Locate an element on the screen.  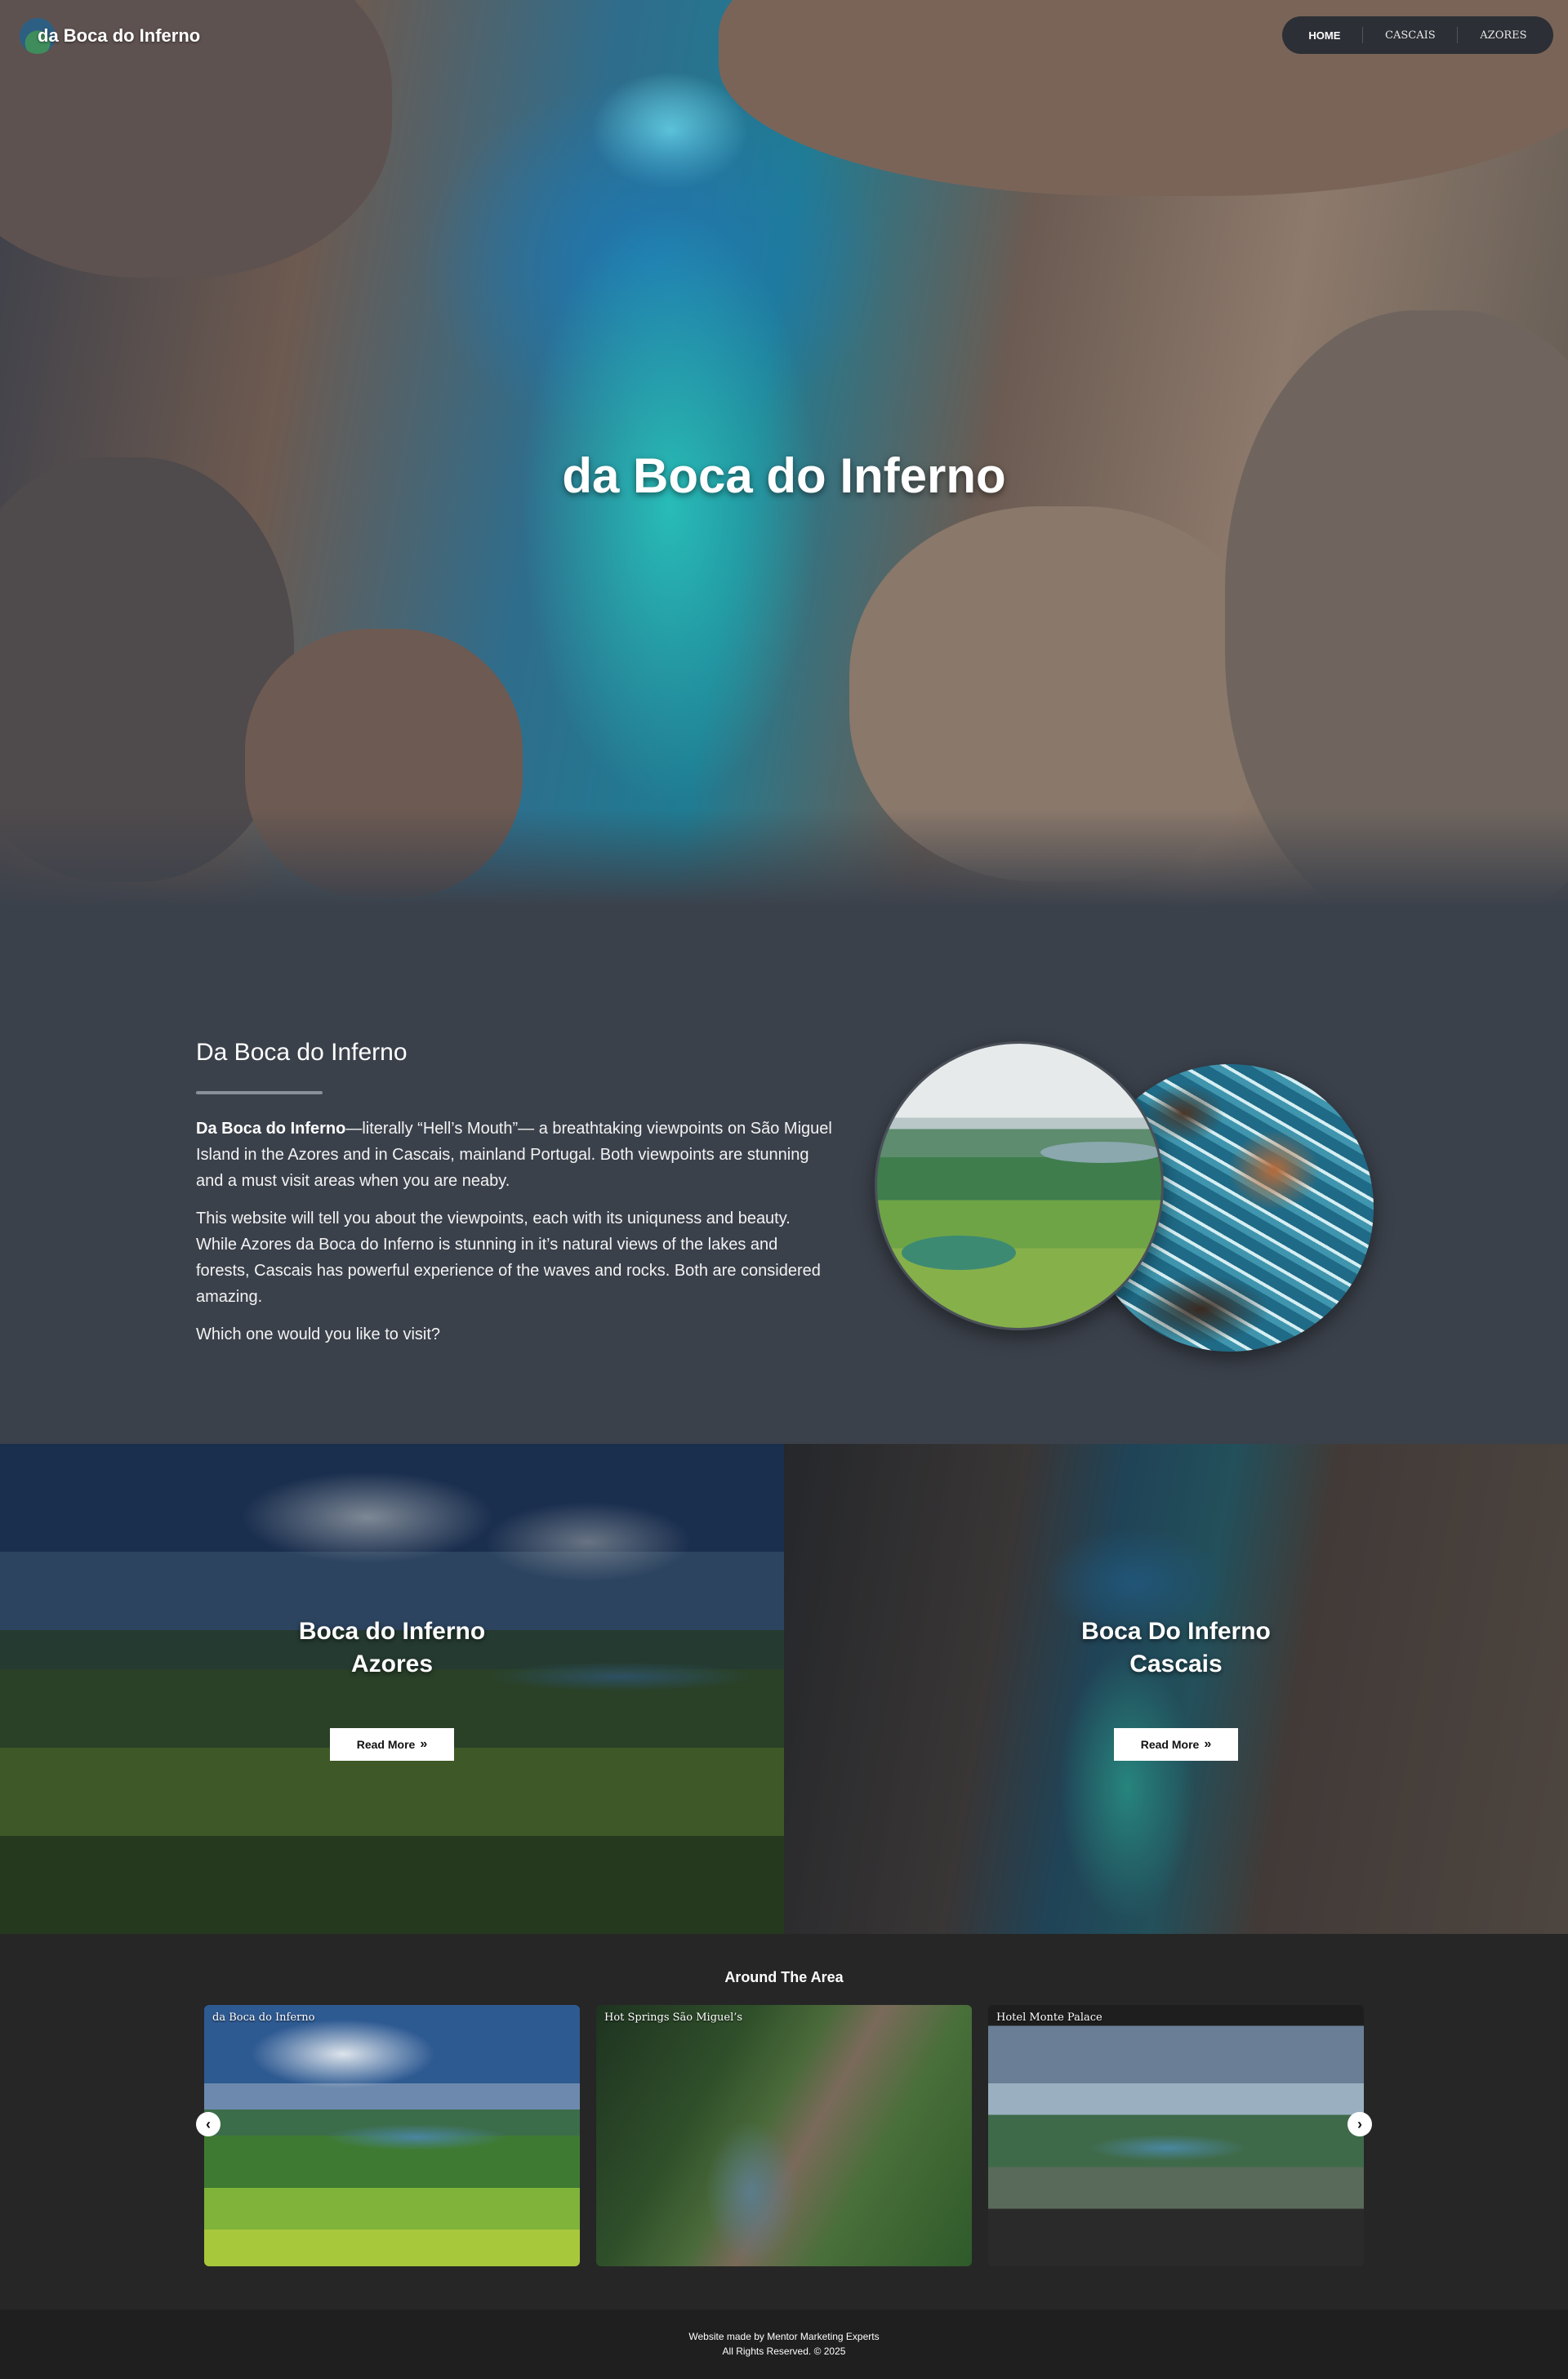
cascais-panel: Boca Do Inferno Cascais Read More » is located at coordinates (1176, 1689).